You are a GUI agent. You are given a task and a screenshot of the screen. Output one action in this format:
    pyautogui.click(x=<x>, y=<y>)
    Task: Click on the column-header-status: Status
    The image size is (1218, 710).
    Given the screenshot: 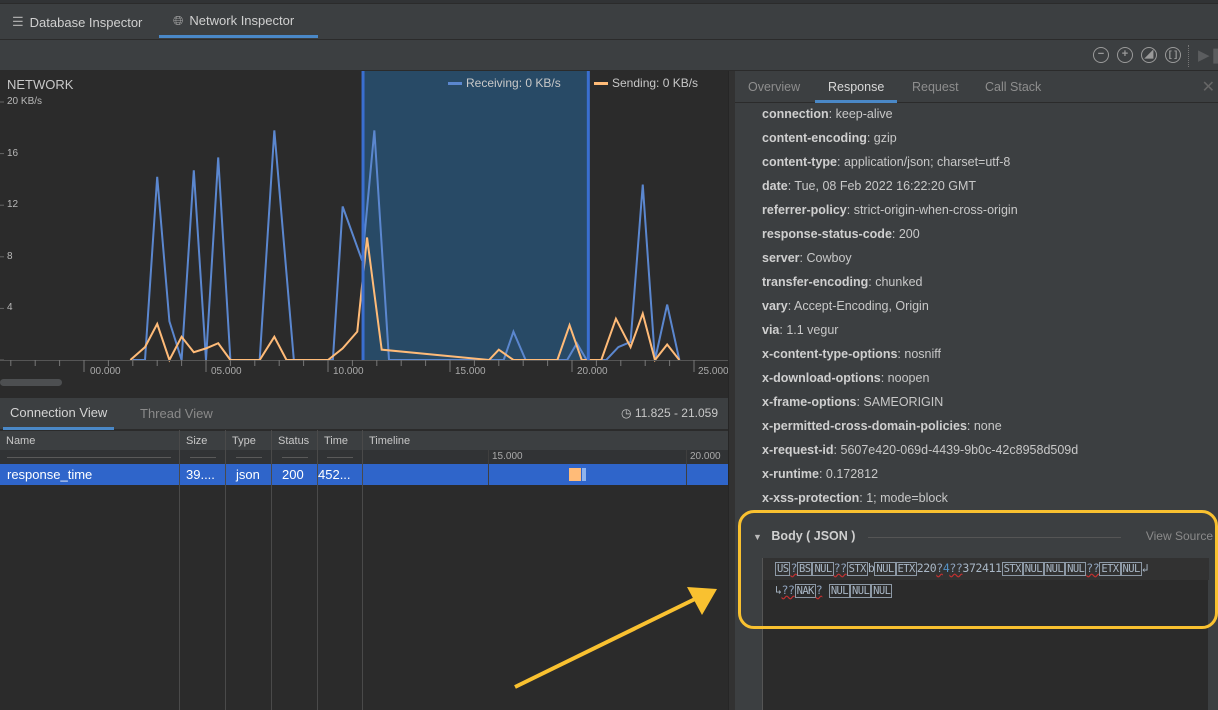 What is the action you would take?
    pyautogui.click(x=290, y=441)
    